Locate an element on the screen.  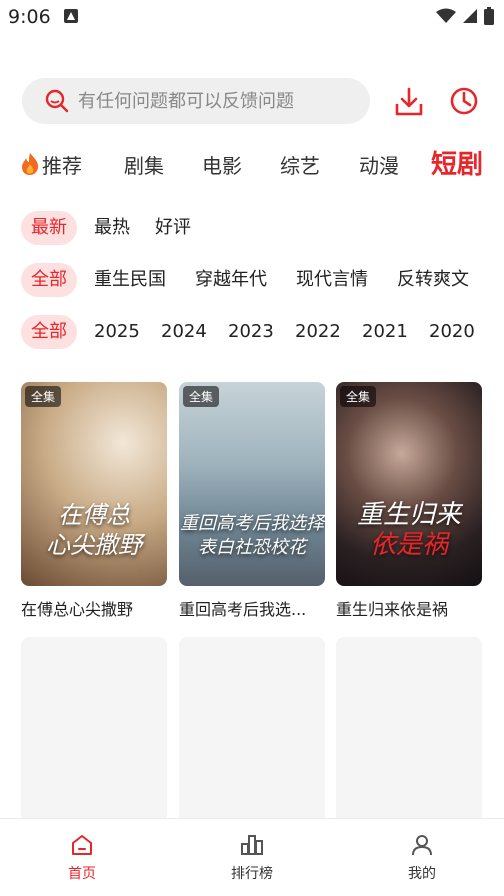
year-filter-row: 全部 2025 2024 2023 2022 2021 2020 is located at coordinates (255, 332).